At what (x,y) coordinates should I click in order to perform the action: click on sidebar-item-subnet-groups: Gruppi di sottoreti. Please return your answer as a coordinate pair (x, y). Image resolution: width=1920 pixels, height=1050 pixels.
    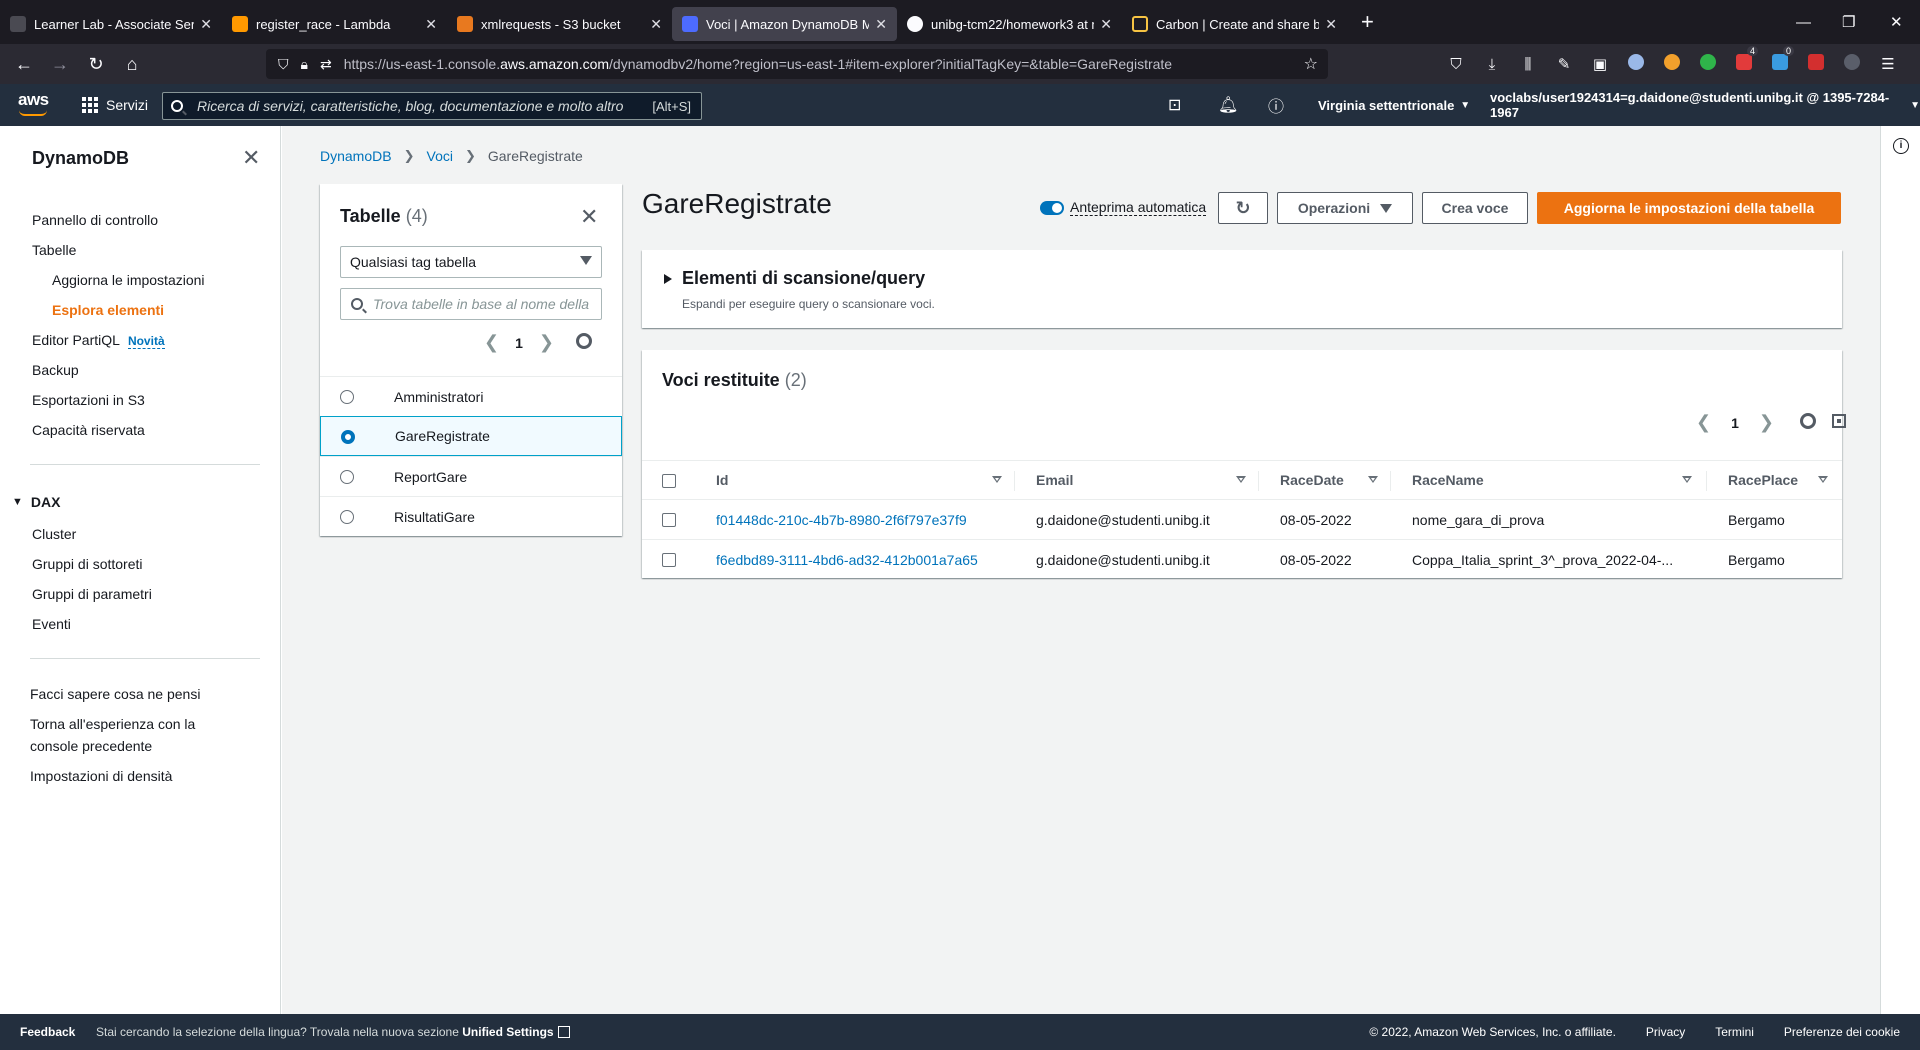
    Looking at the image, I should click on (87, 564).